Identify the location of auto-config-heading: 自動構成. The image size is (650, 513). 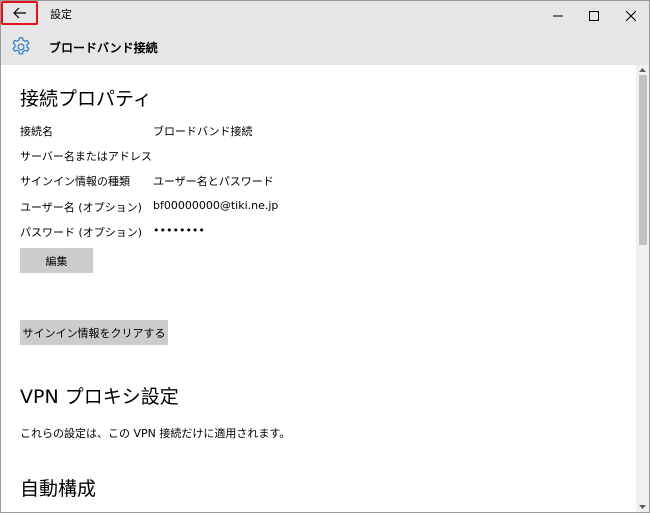
(58, 489).